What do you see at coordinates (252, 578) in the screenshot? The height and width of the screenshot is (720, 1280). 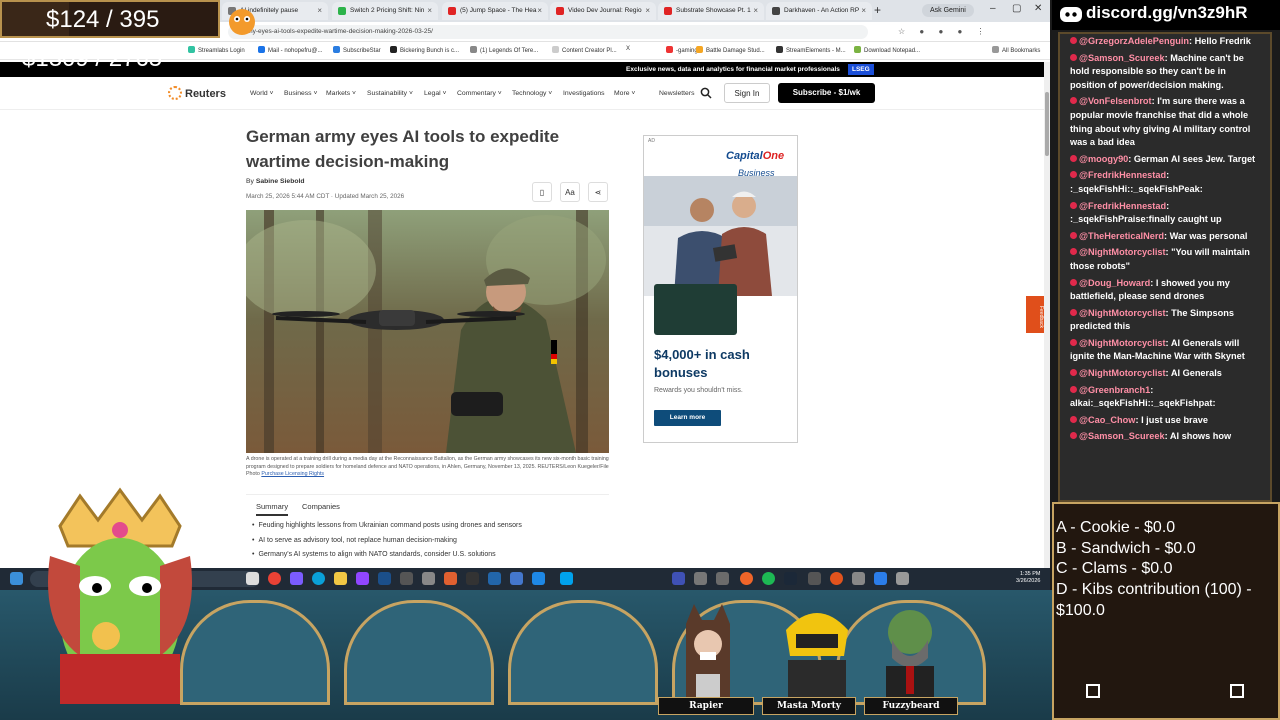 I see `task-view-icon` at bounding box center [252, 578].